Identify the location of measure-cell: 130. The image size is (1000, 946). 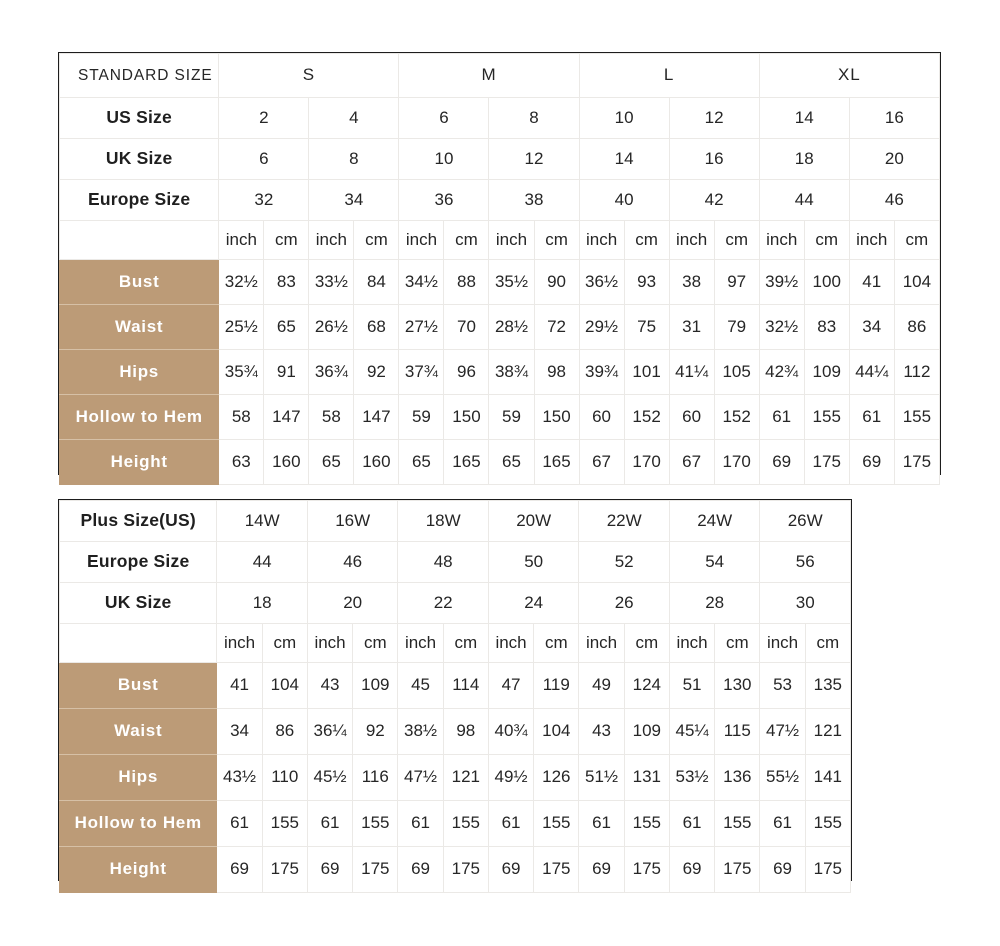
(737, 685).